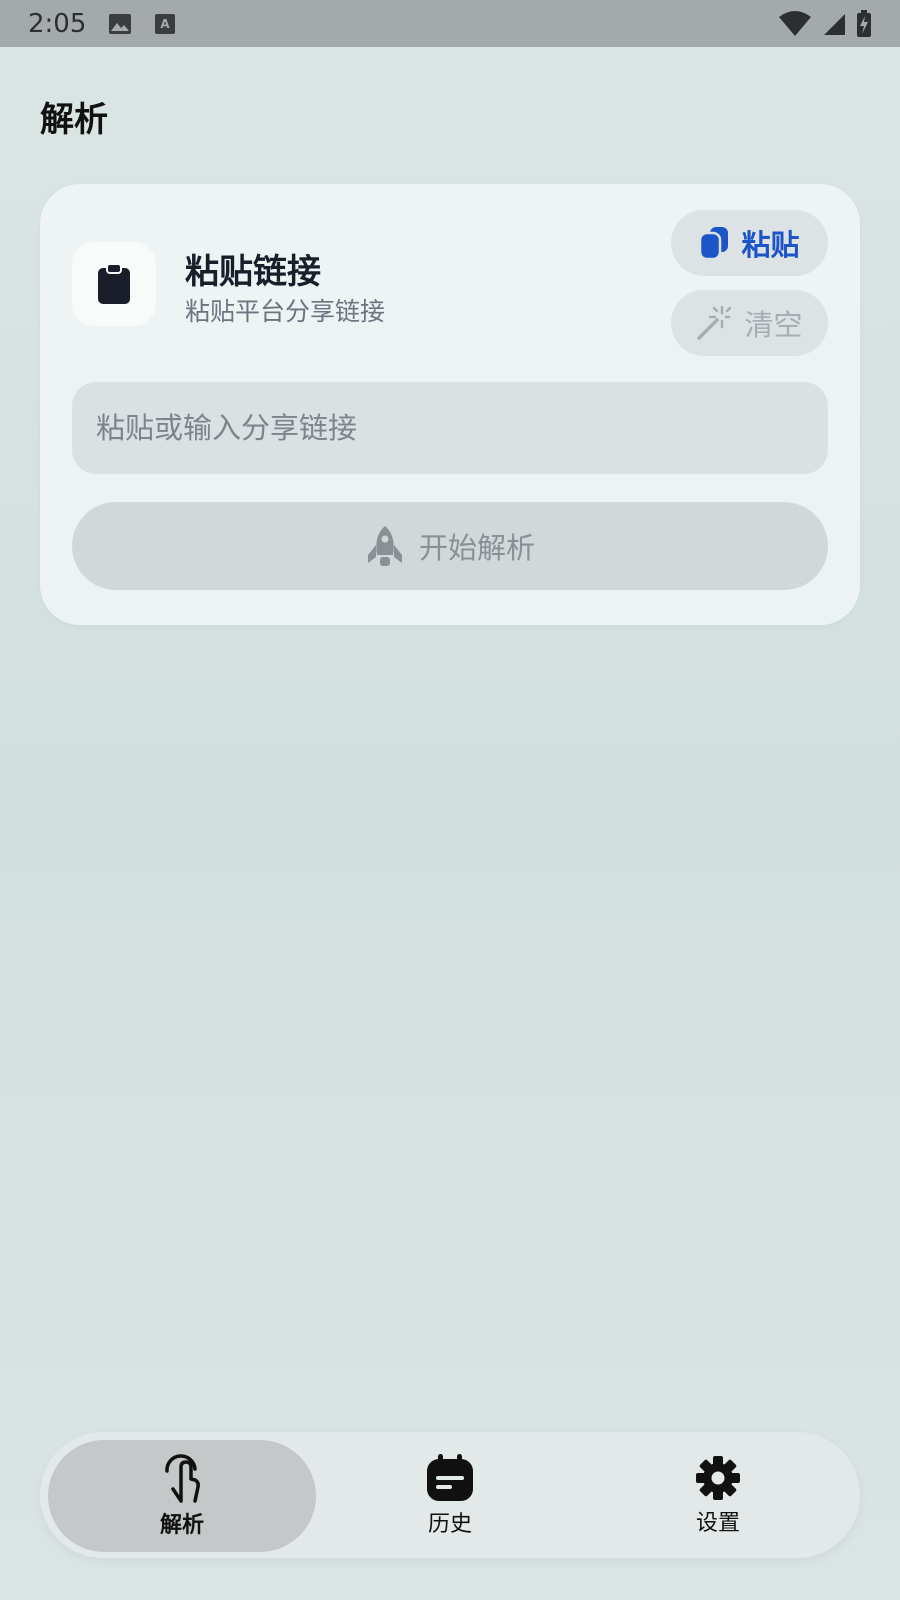  Describe the element at coordinates (773, 325) in the screenshot. I see `clear-button-label: 清空` at that location.